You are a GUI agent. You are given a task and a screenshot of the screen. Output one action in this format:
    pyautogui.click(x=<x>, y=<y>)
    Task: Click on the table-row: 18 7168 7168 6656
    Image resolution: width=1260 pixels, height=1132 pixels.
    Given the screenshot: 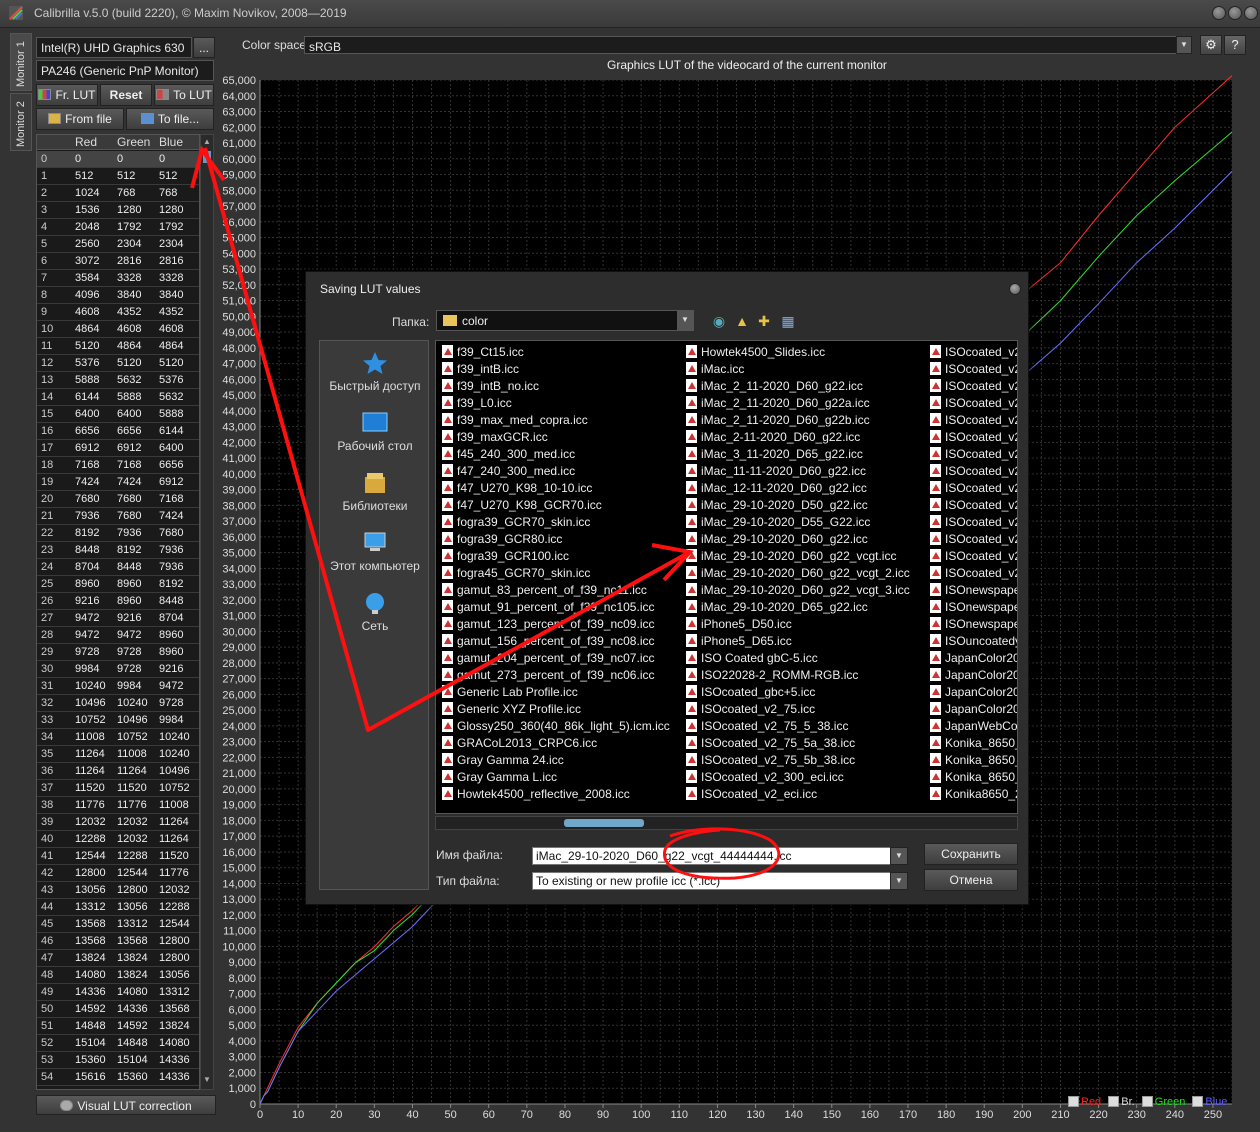 What is the action you would take?
    pyautogui.click(x=118, y=465)
    